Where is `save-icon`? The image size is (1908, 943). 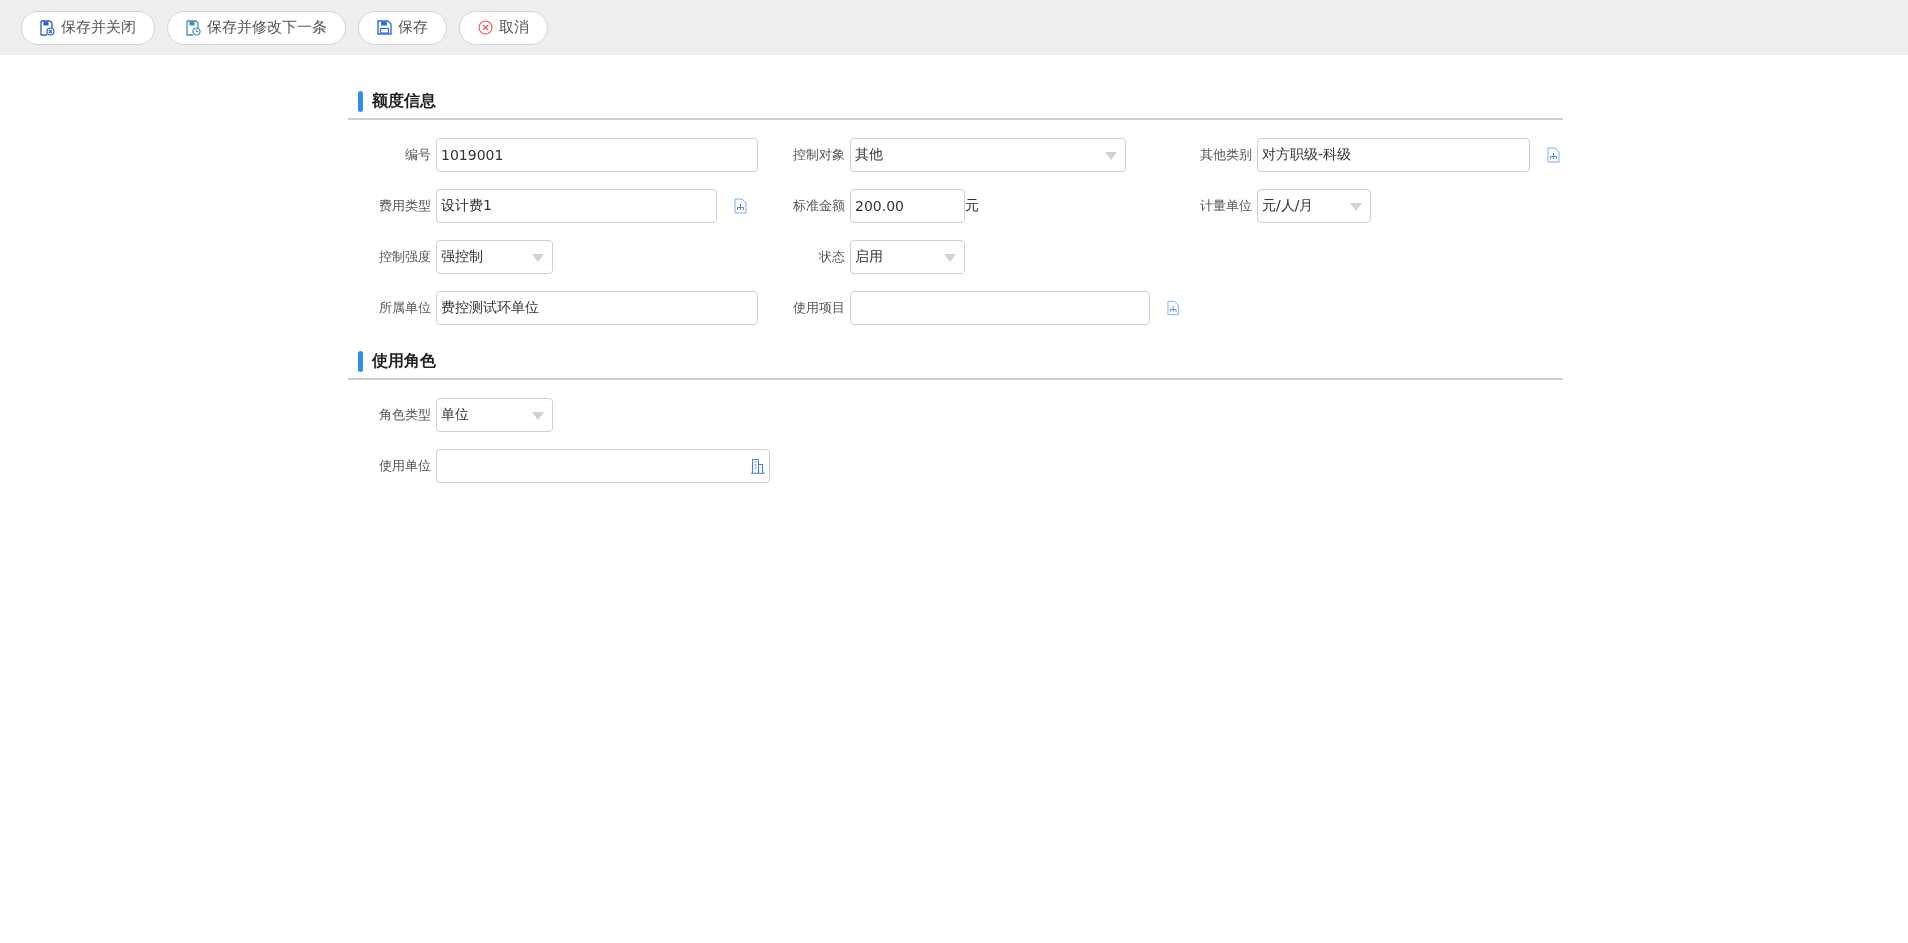
save-icon is located at coordinates (384, 27).